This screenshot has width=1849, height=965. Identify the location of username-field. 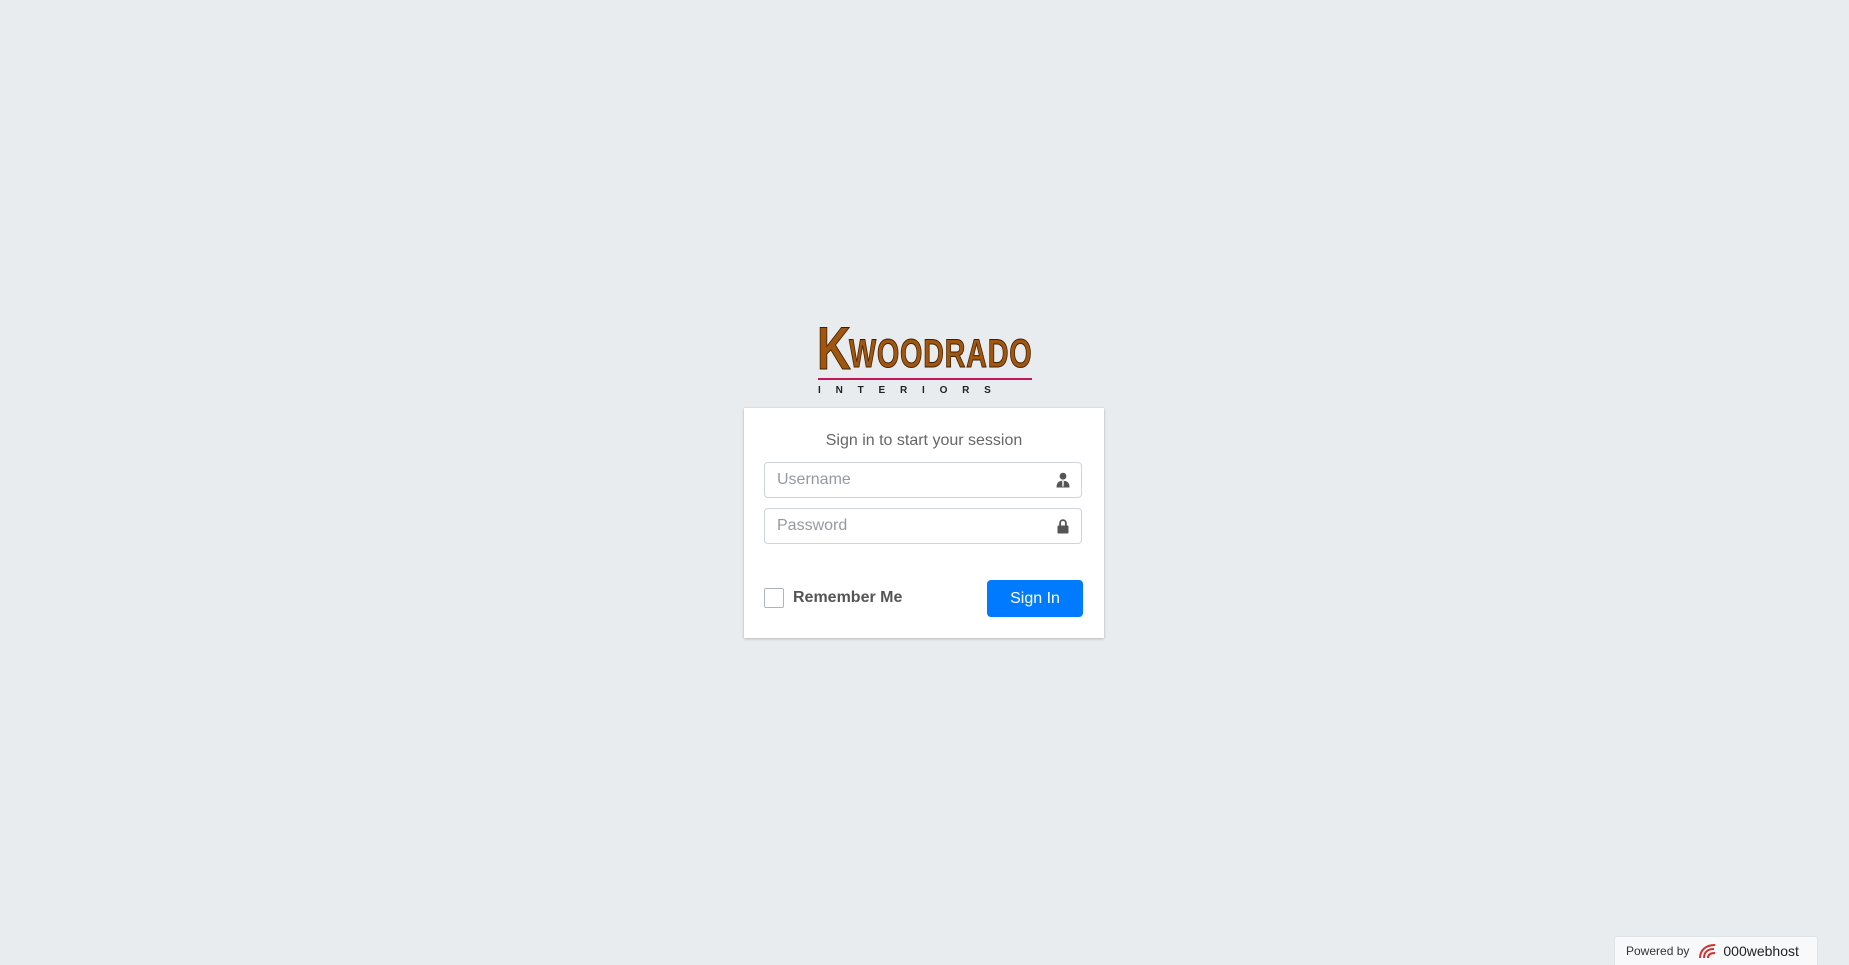
(923, 480).